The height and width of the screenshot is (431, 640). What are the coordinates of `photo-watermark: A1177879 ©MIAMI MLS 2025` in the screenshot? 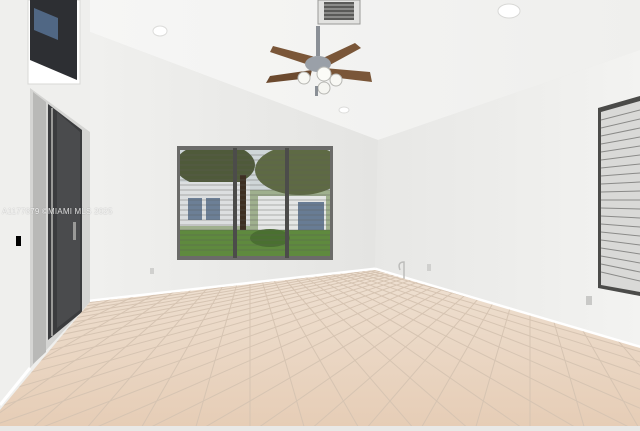 It's located at (57, 211).